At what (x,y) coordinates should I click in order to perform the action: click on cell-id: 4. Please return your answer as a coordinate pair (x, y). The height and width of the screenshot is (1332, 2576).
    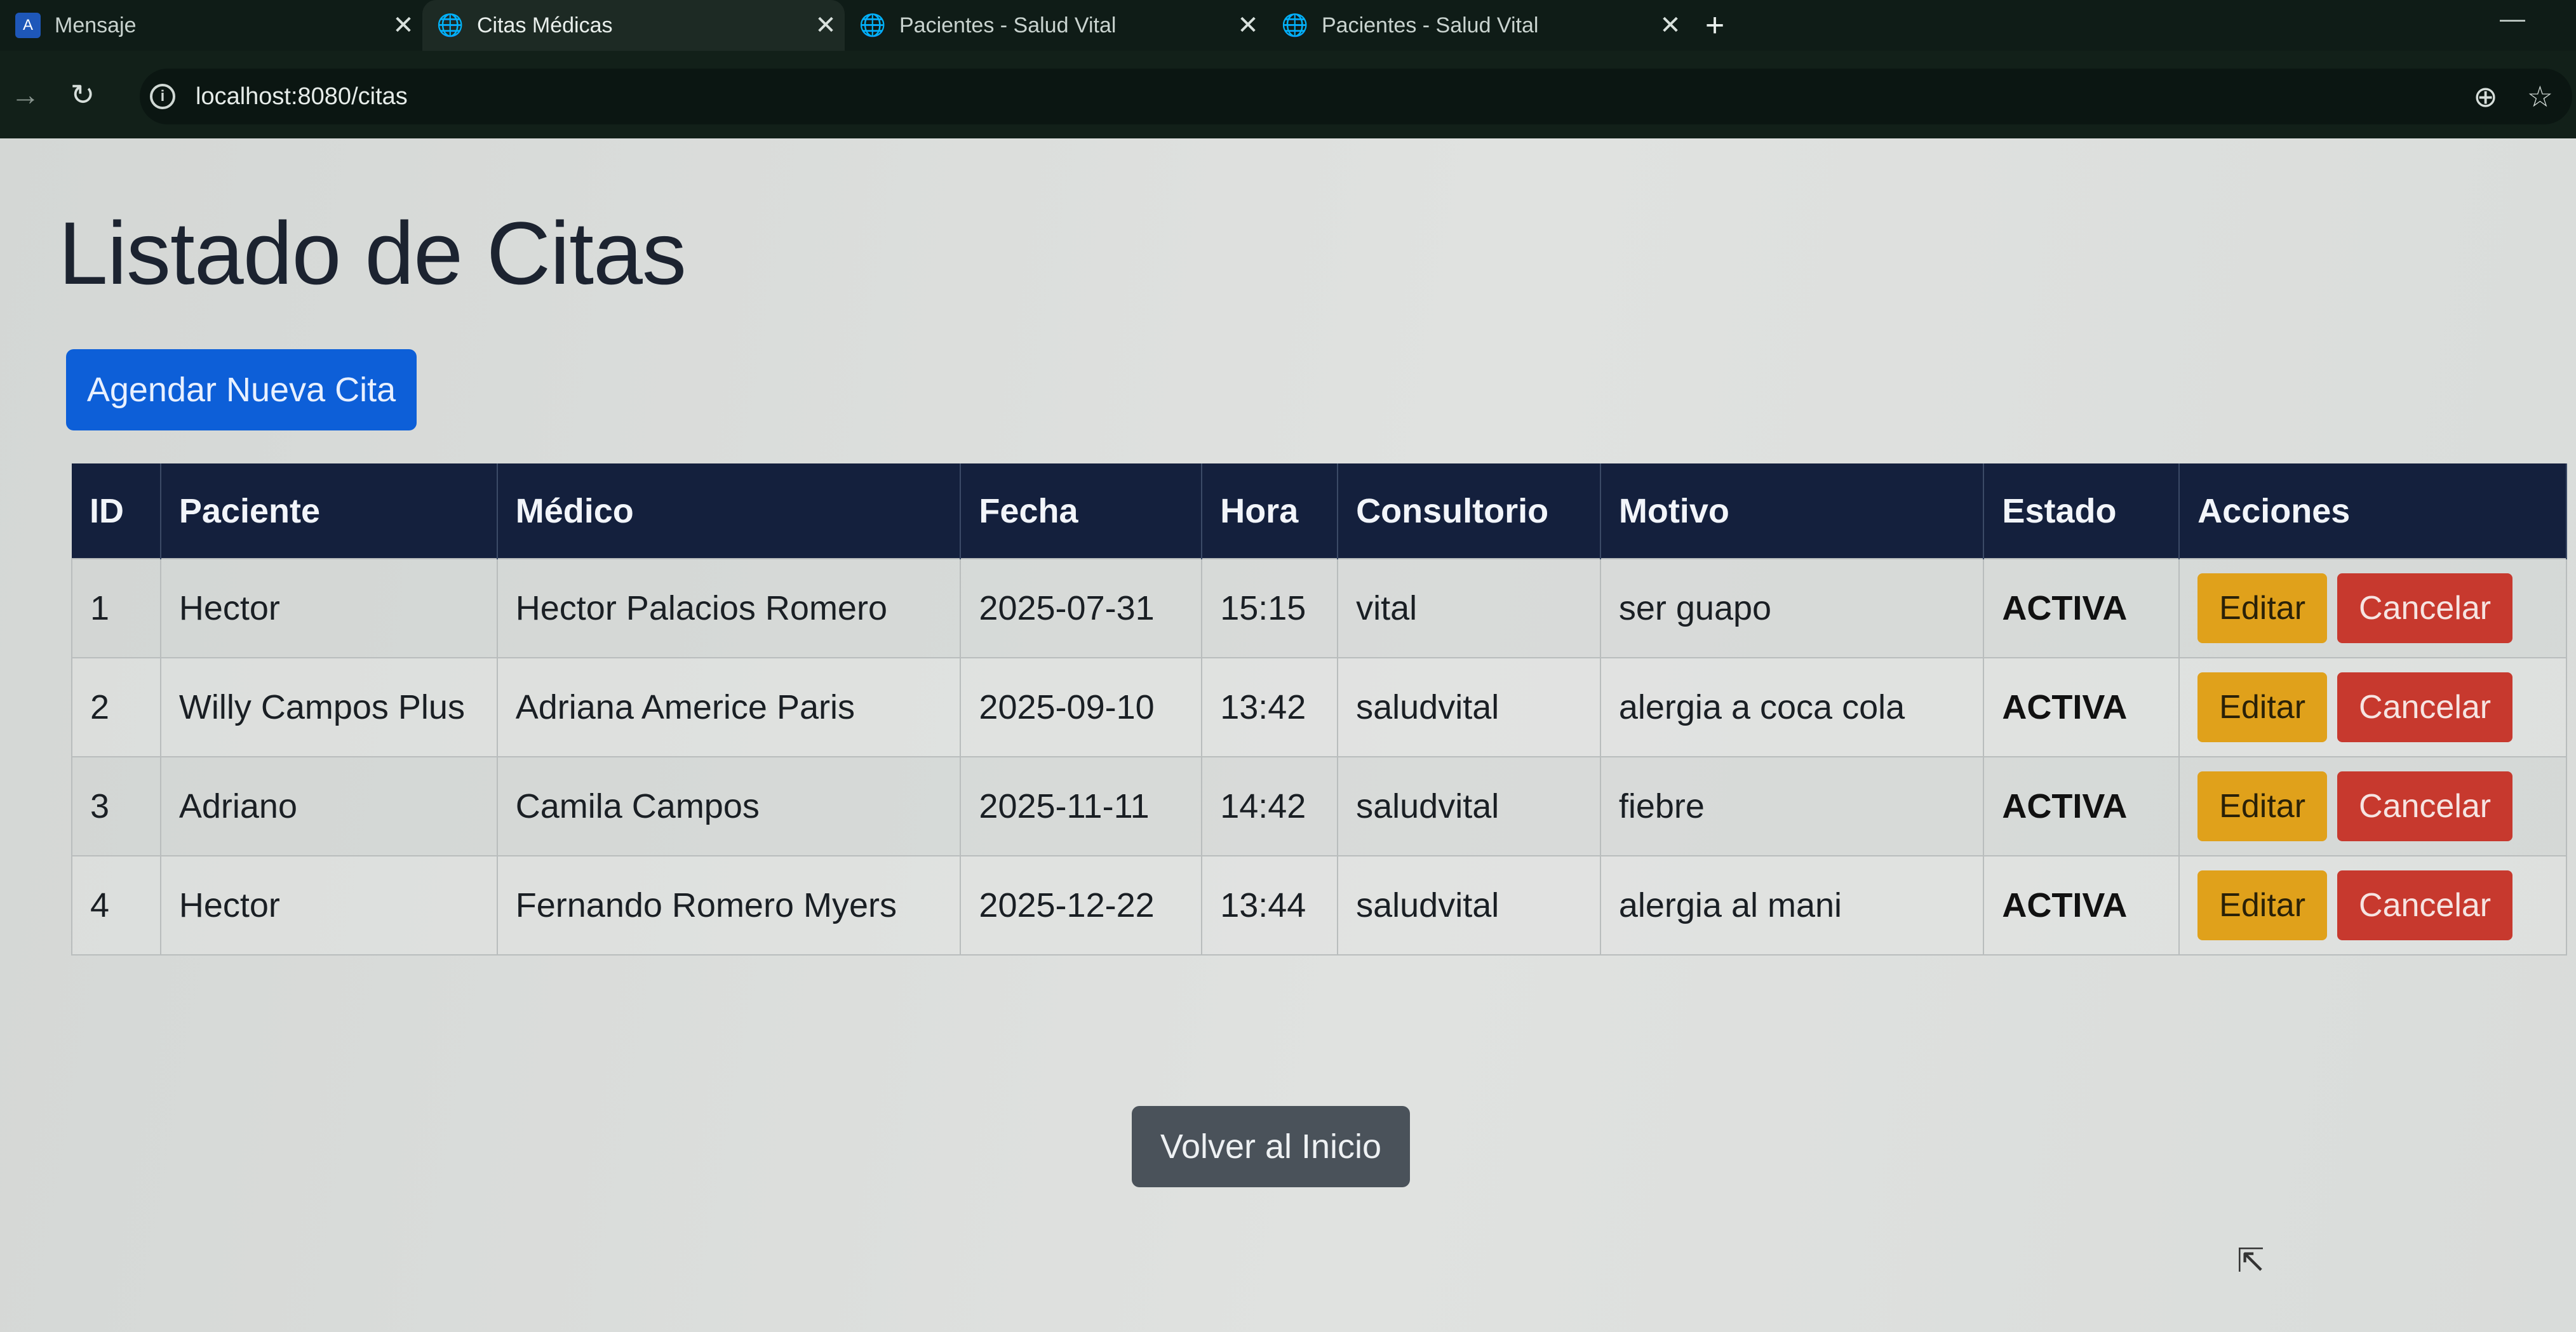
    Looking at the image, I should click on (116, 906).